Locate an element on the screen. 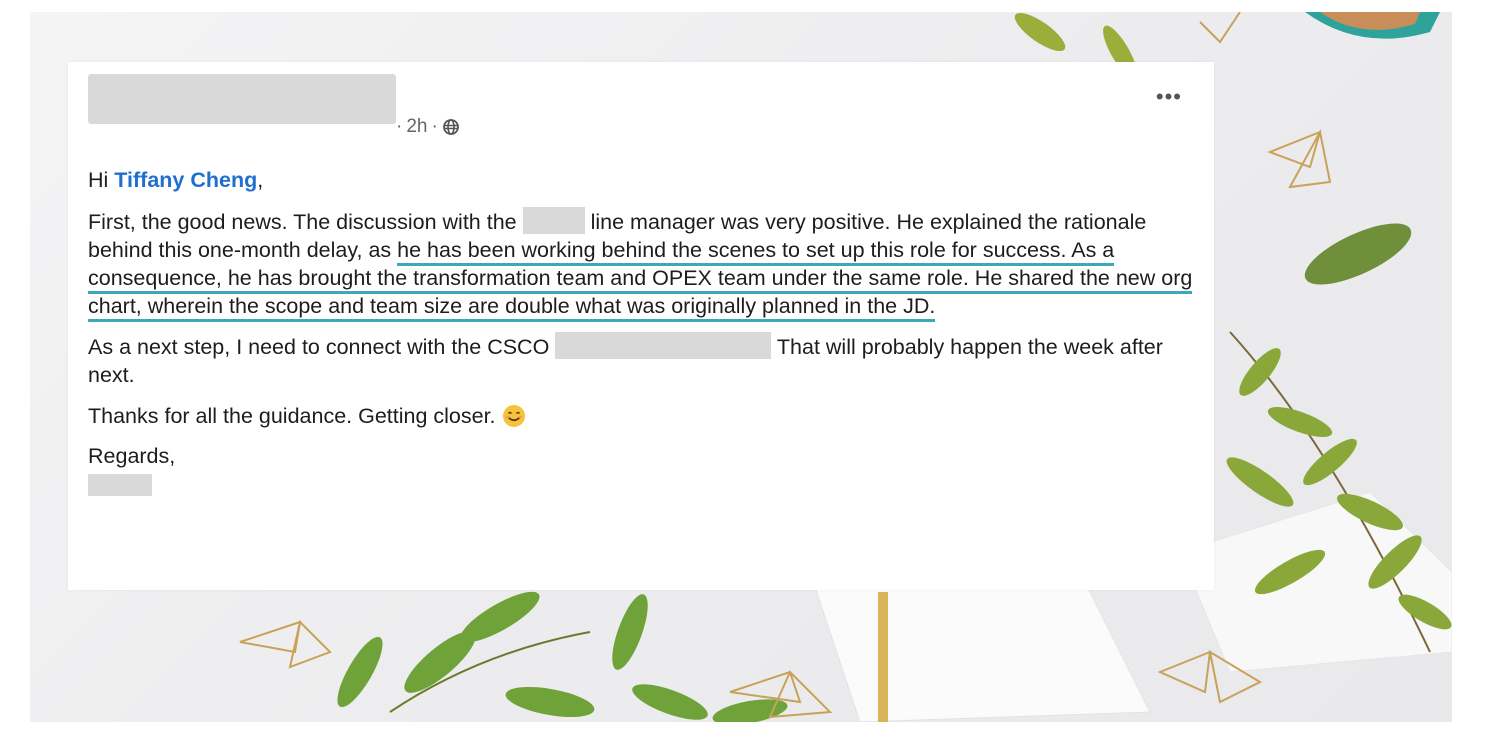 The height and width of the screenshot is (742, 1486). sign-off: Regards, is located at coordinates (132, 456).